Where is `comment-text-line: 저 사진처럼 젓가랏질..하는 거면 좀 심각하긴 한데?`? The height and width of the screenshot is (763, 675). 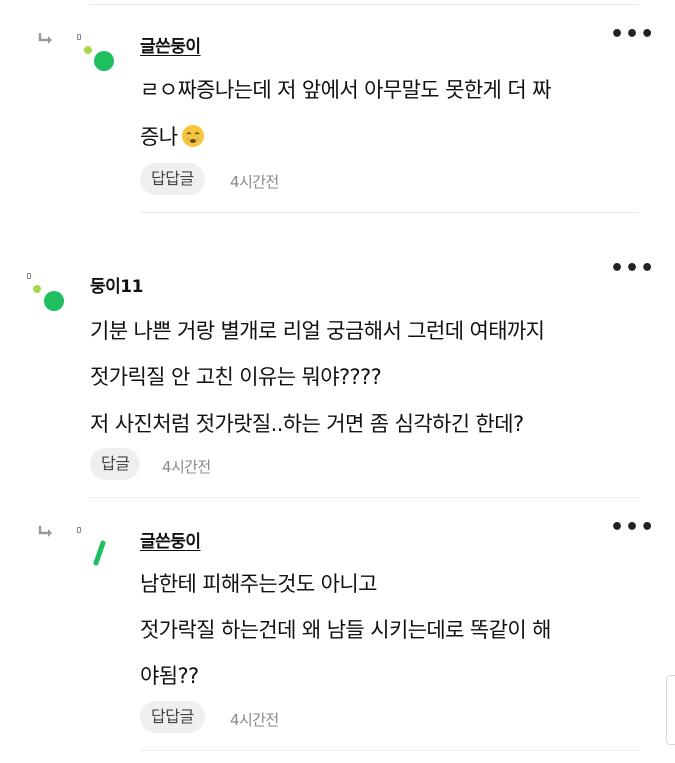 comment-text-line: 저 사진처럼 젓가랏질..하는 거면 좀 심각하긴 한데? is located at coordinates (307, 424).